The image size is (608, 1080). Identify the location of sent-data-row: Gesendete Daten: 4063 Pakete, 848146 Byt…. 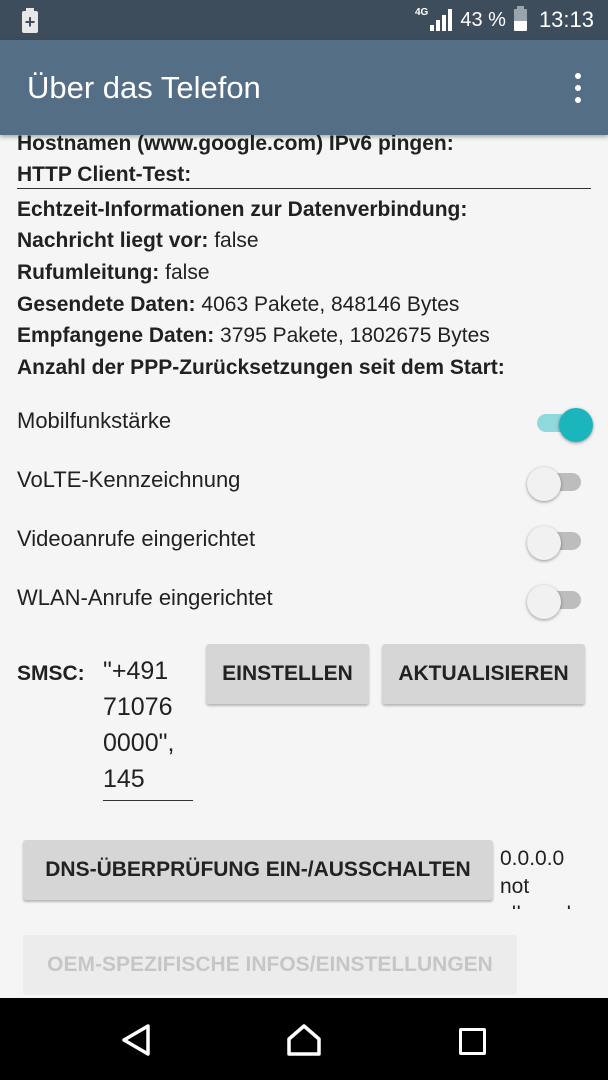
(238, 304).